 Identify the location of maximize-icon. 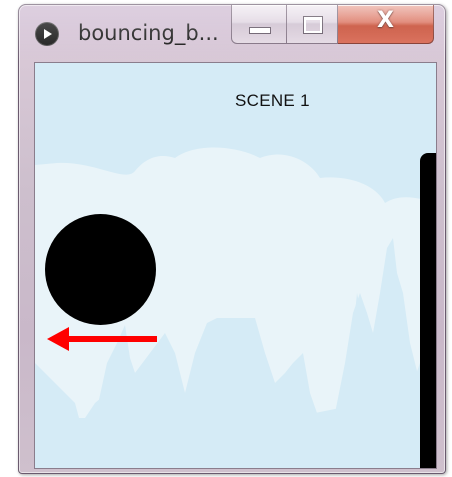
(313, 25).